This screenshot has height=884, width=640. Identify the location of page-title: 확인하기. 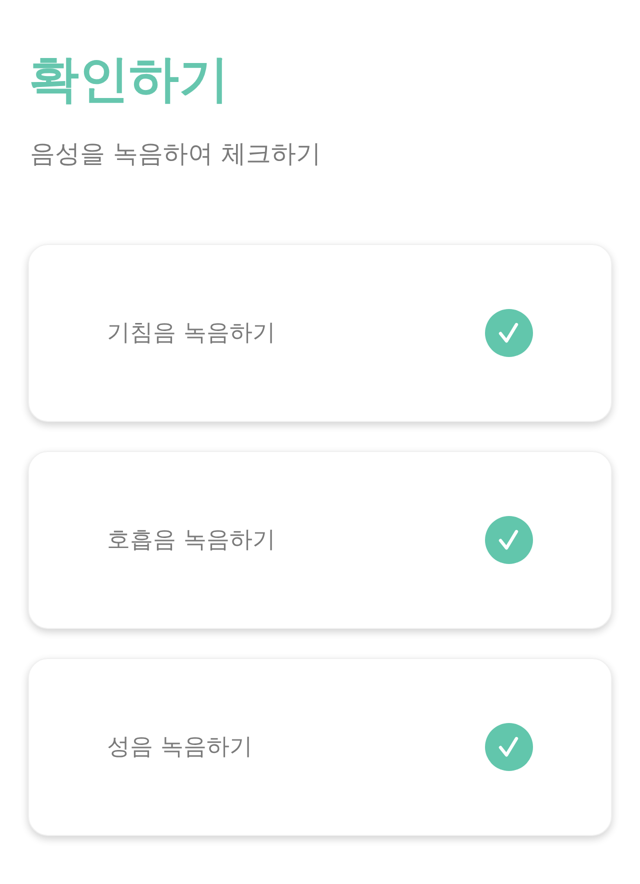
(129, 79).